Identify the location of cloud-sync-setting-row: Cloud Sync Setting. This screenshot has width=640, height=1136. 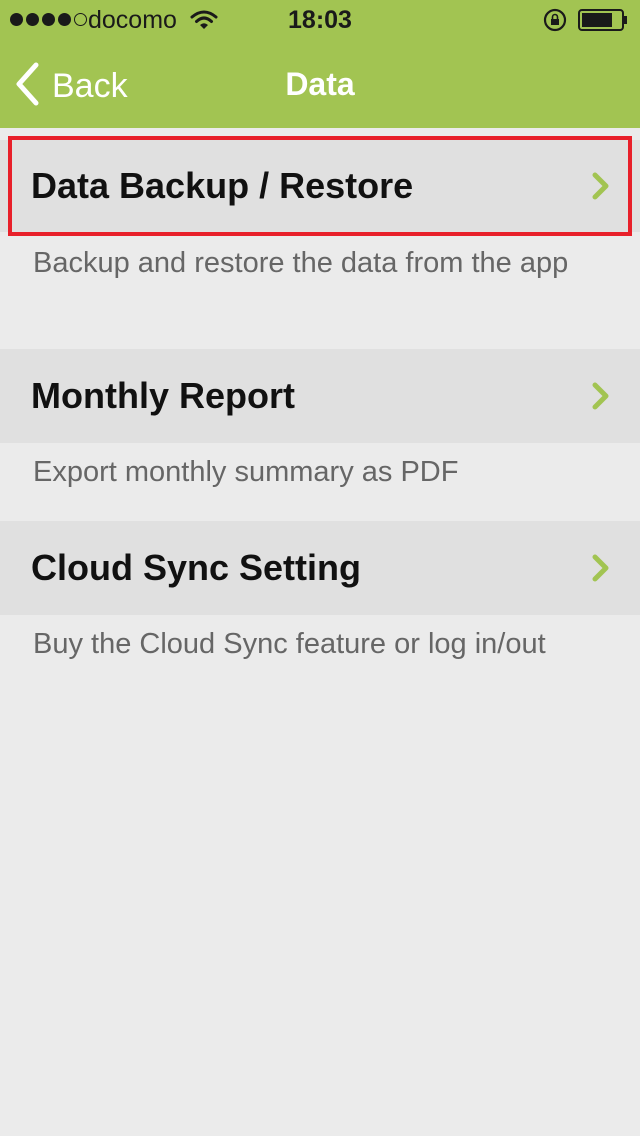
(320, 568).